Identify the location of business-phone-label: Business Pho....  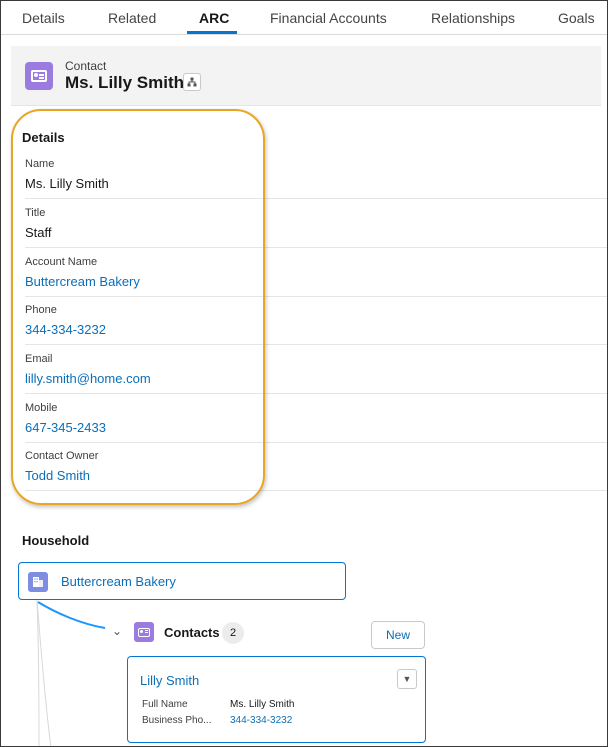
(177, 720).